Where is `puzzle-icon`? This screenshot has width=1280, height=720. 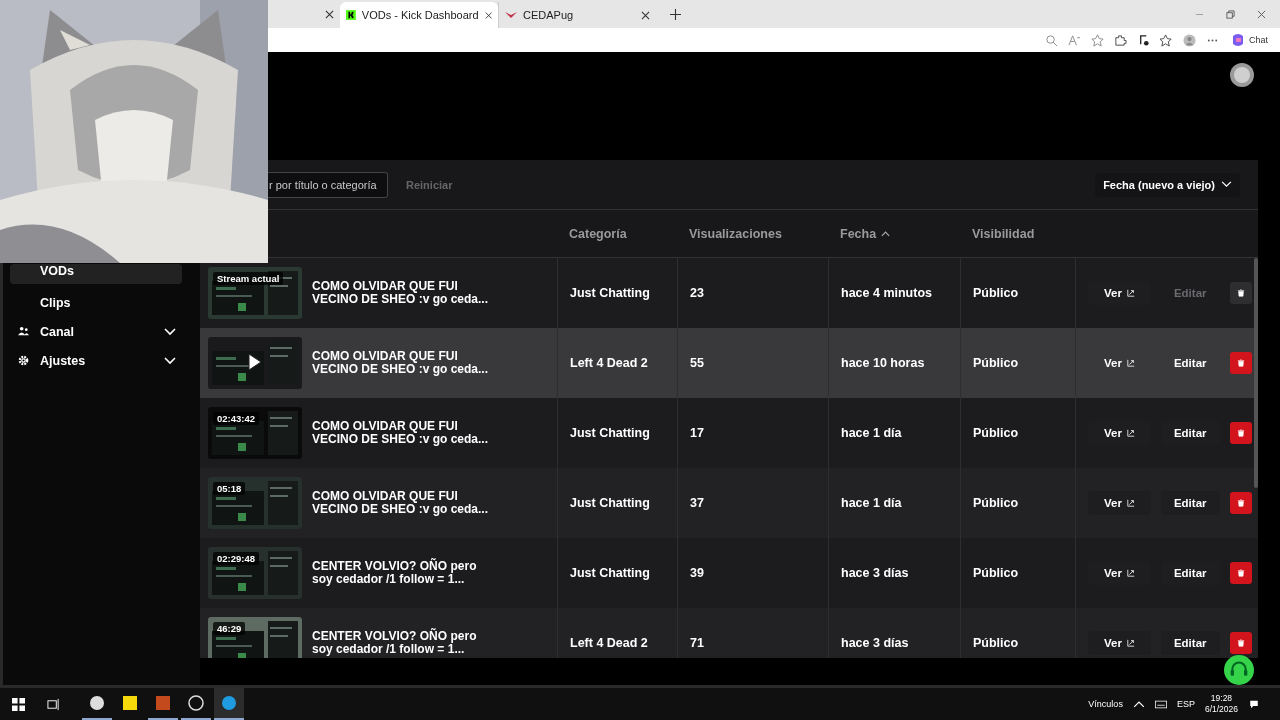 puzzle-icon is located at coordinates (1120, 40).